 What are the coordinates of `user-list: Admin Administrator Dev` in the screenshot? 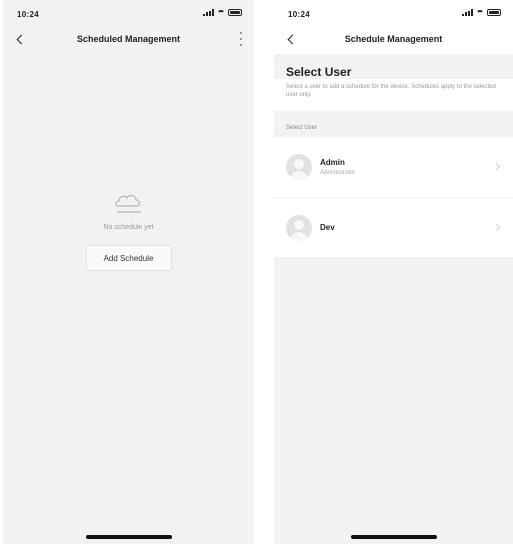 It's located at (393, 197).